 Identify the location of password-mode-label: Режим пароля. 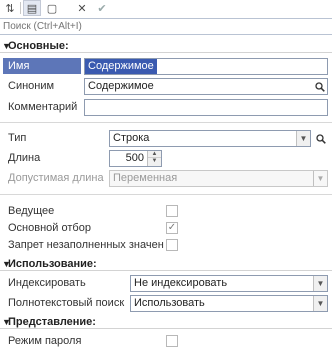
(45, 341).